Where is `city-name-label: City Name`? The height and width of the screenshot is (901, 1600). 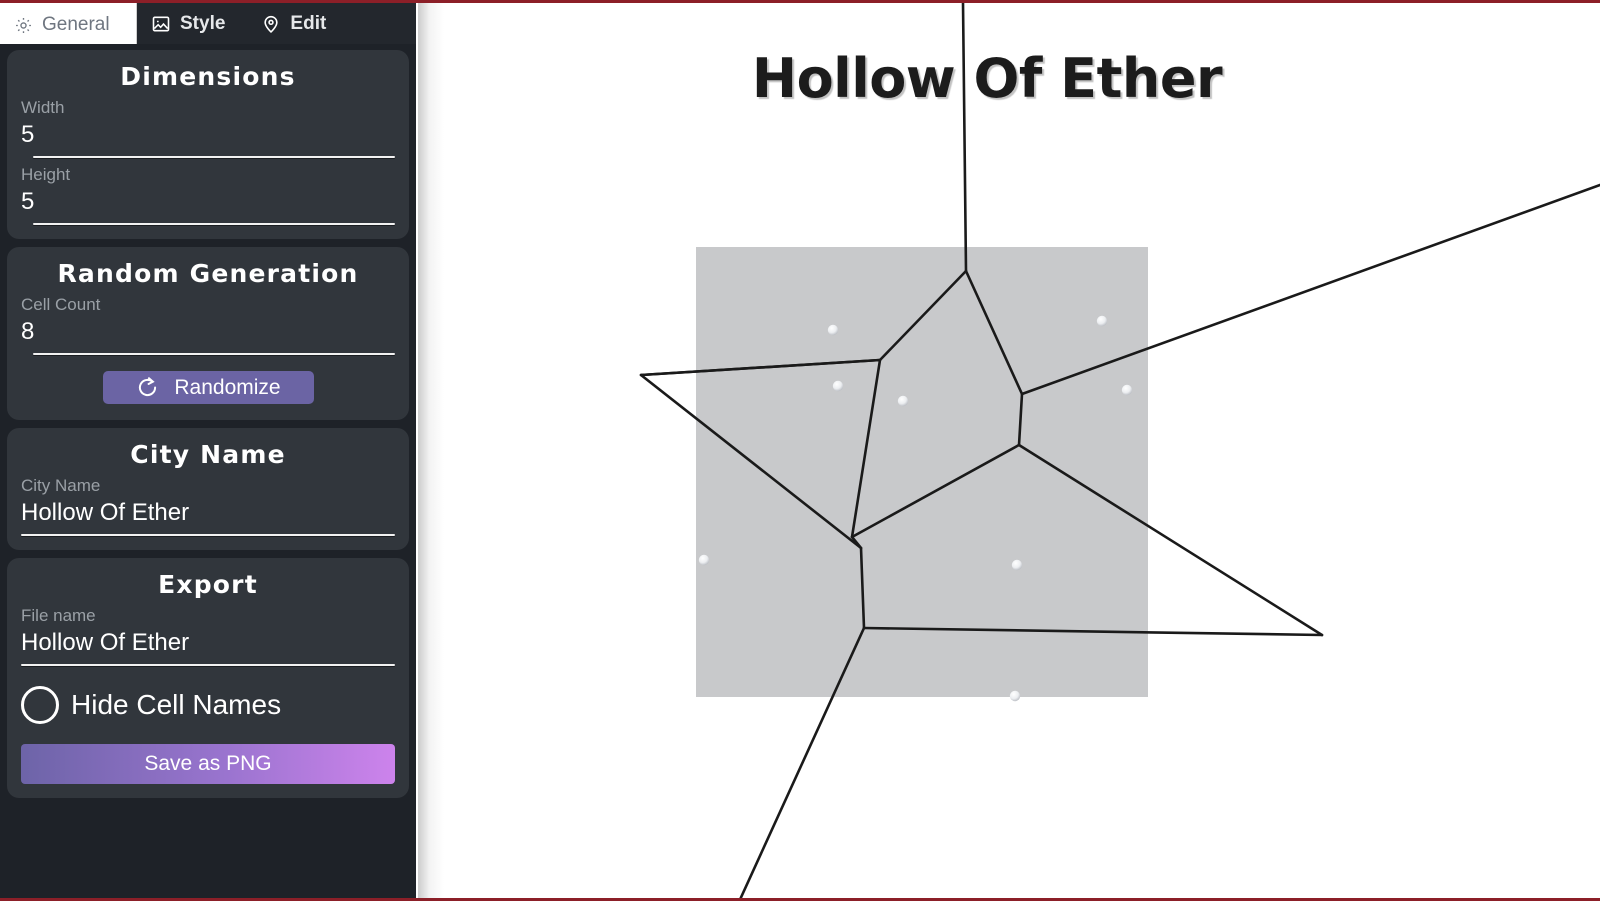
city-name-label: City Name is located at coordinates (61, 485).